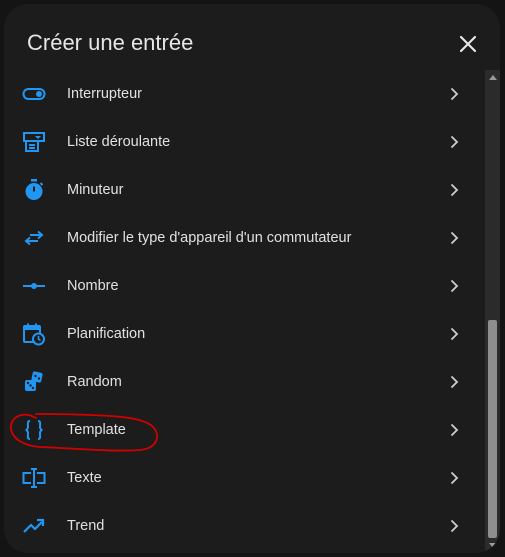 This screenshot has width=505, height=557. Describe the element at coordinates (86, 526) in the screenshot. I see `list-item-label: Trend` at that location.